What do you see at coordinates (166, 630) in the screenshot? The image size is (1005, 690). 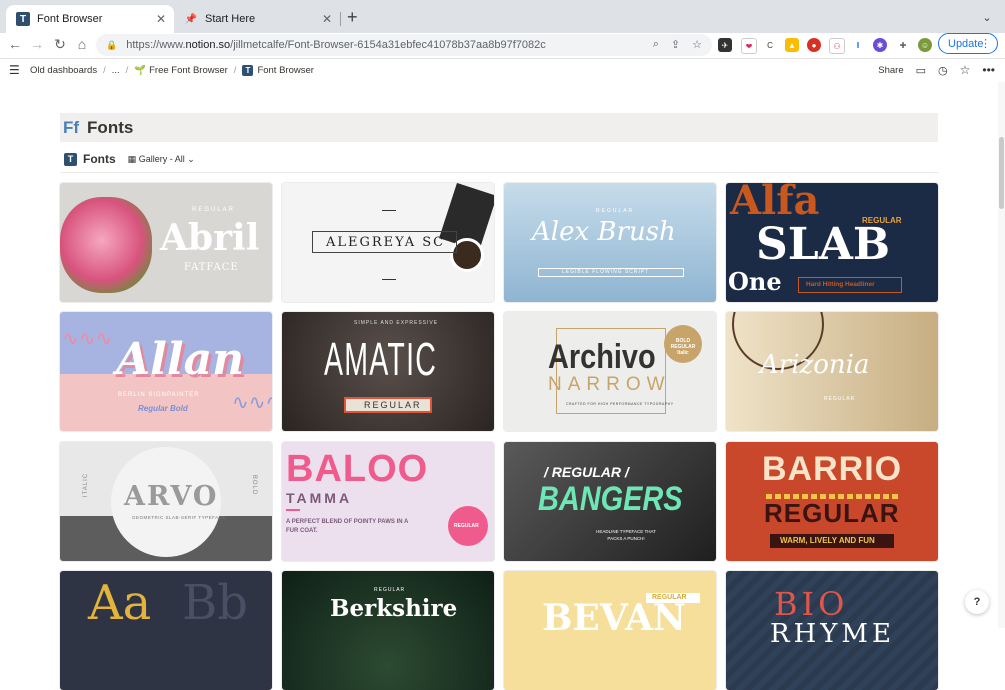 I see `gallery-card-bebas-neue: Aa Bb` at bounding box center [166, 630].